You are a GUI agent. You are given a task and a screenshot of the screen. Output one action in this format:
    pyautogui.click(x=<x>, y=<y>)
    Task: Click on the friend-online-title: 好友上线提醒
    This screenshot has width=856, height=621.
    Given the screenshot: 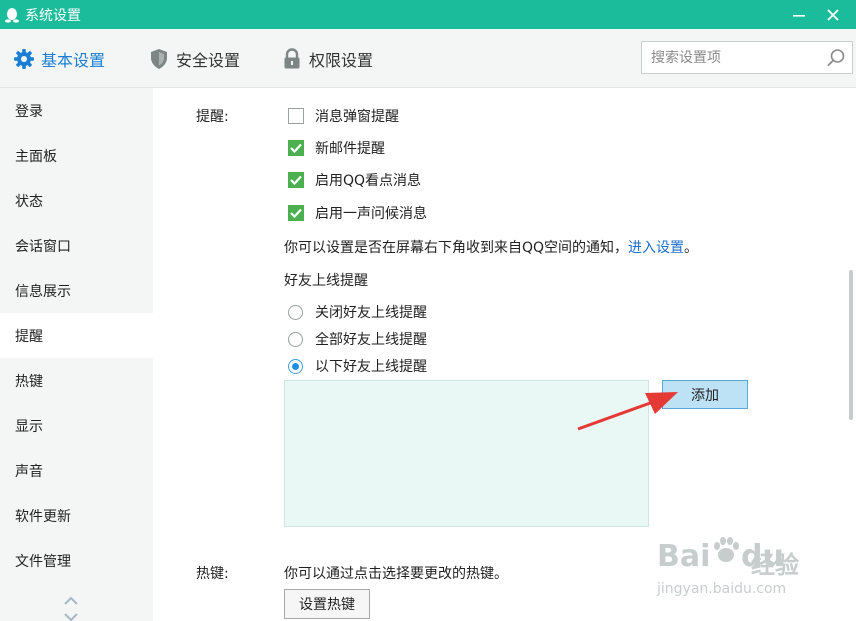 What is the action you would take?
    pyautogui.click(x=326, y=281)
    